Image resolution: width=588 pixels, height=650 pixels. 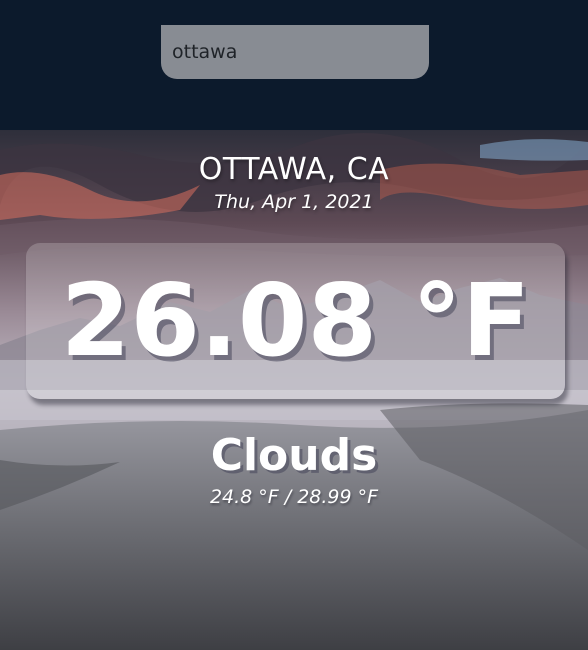 I want to click on temperature-value: 26.08 °F, so click(x=295, y=320).